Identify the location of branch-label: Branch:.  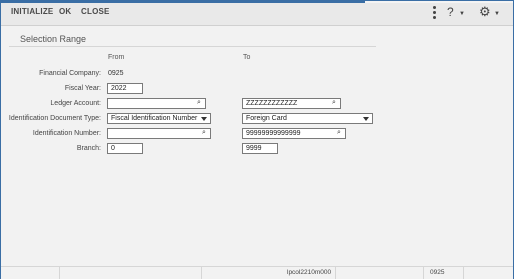
(88, 148).